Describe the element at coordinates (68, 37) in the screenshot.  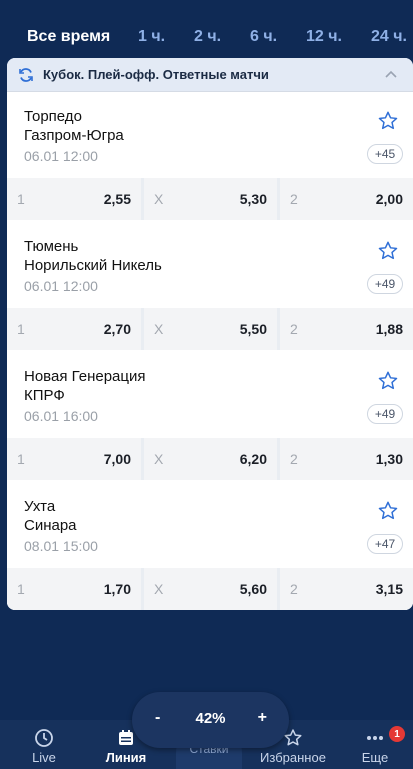
I see `filter-all-time: Все время` at that location.